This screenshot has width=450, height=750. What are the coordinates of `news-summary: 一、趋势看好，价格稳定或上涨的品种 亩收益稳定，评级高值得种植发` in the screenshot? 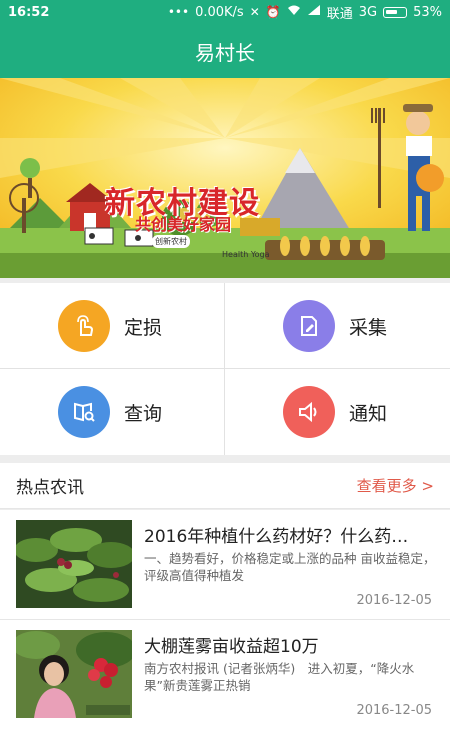 It's located at (290, 567).